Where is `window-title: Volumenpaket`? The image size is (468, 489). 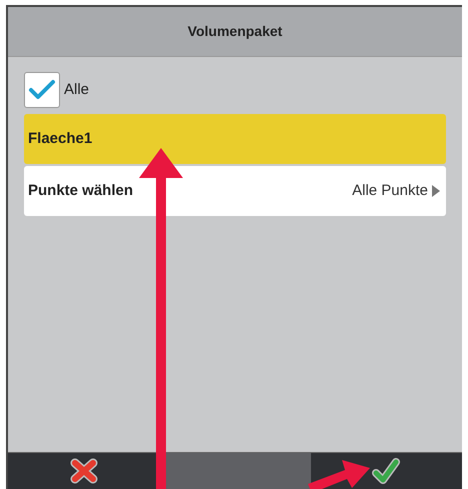
window-title: Volumenpaket is located at coordinates (235, 31).